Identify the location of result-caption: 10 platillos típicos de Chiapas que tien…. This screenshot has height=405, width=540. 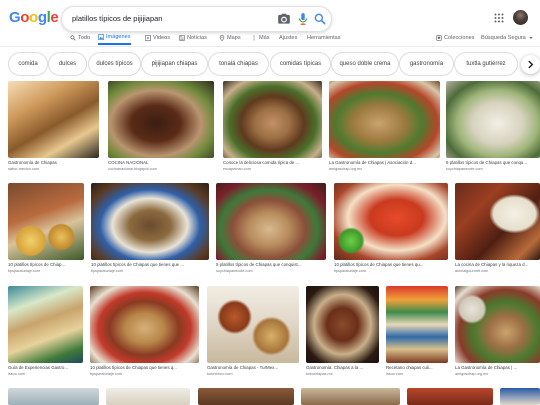
(137, 264).